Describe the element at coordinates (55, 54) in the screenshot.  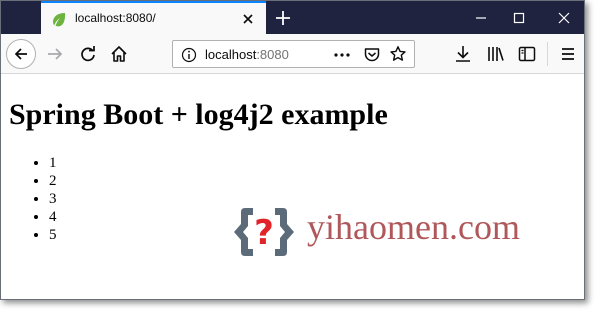
I see `forward-arrow-icon` at that location.